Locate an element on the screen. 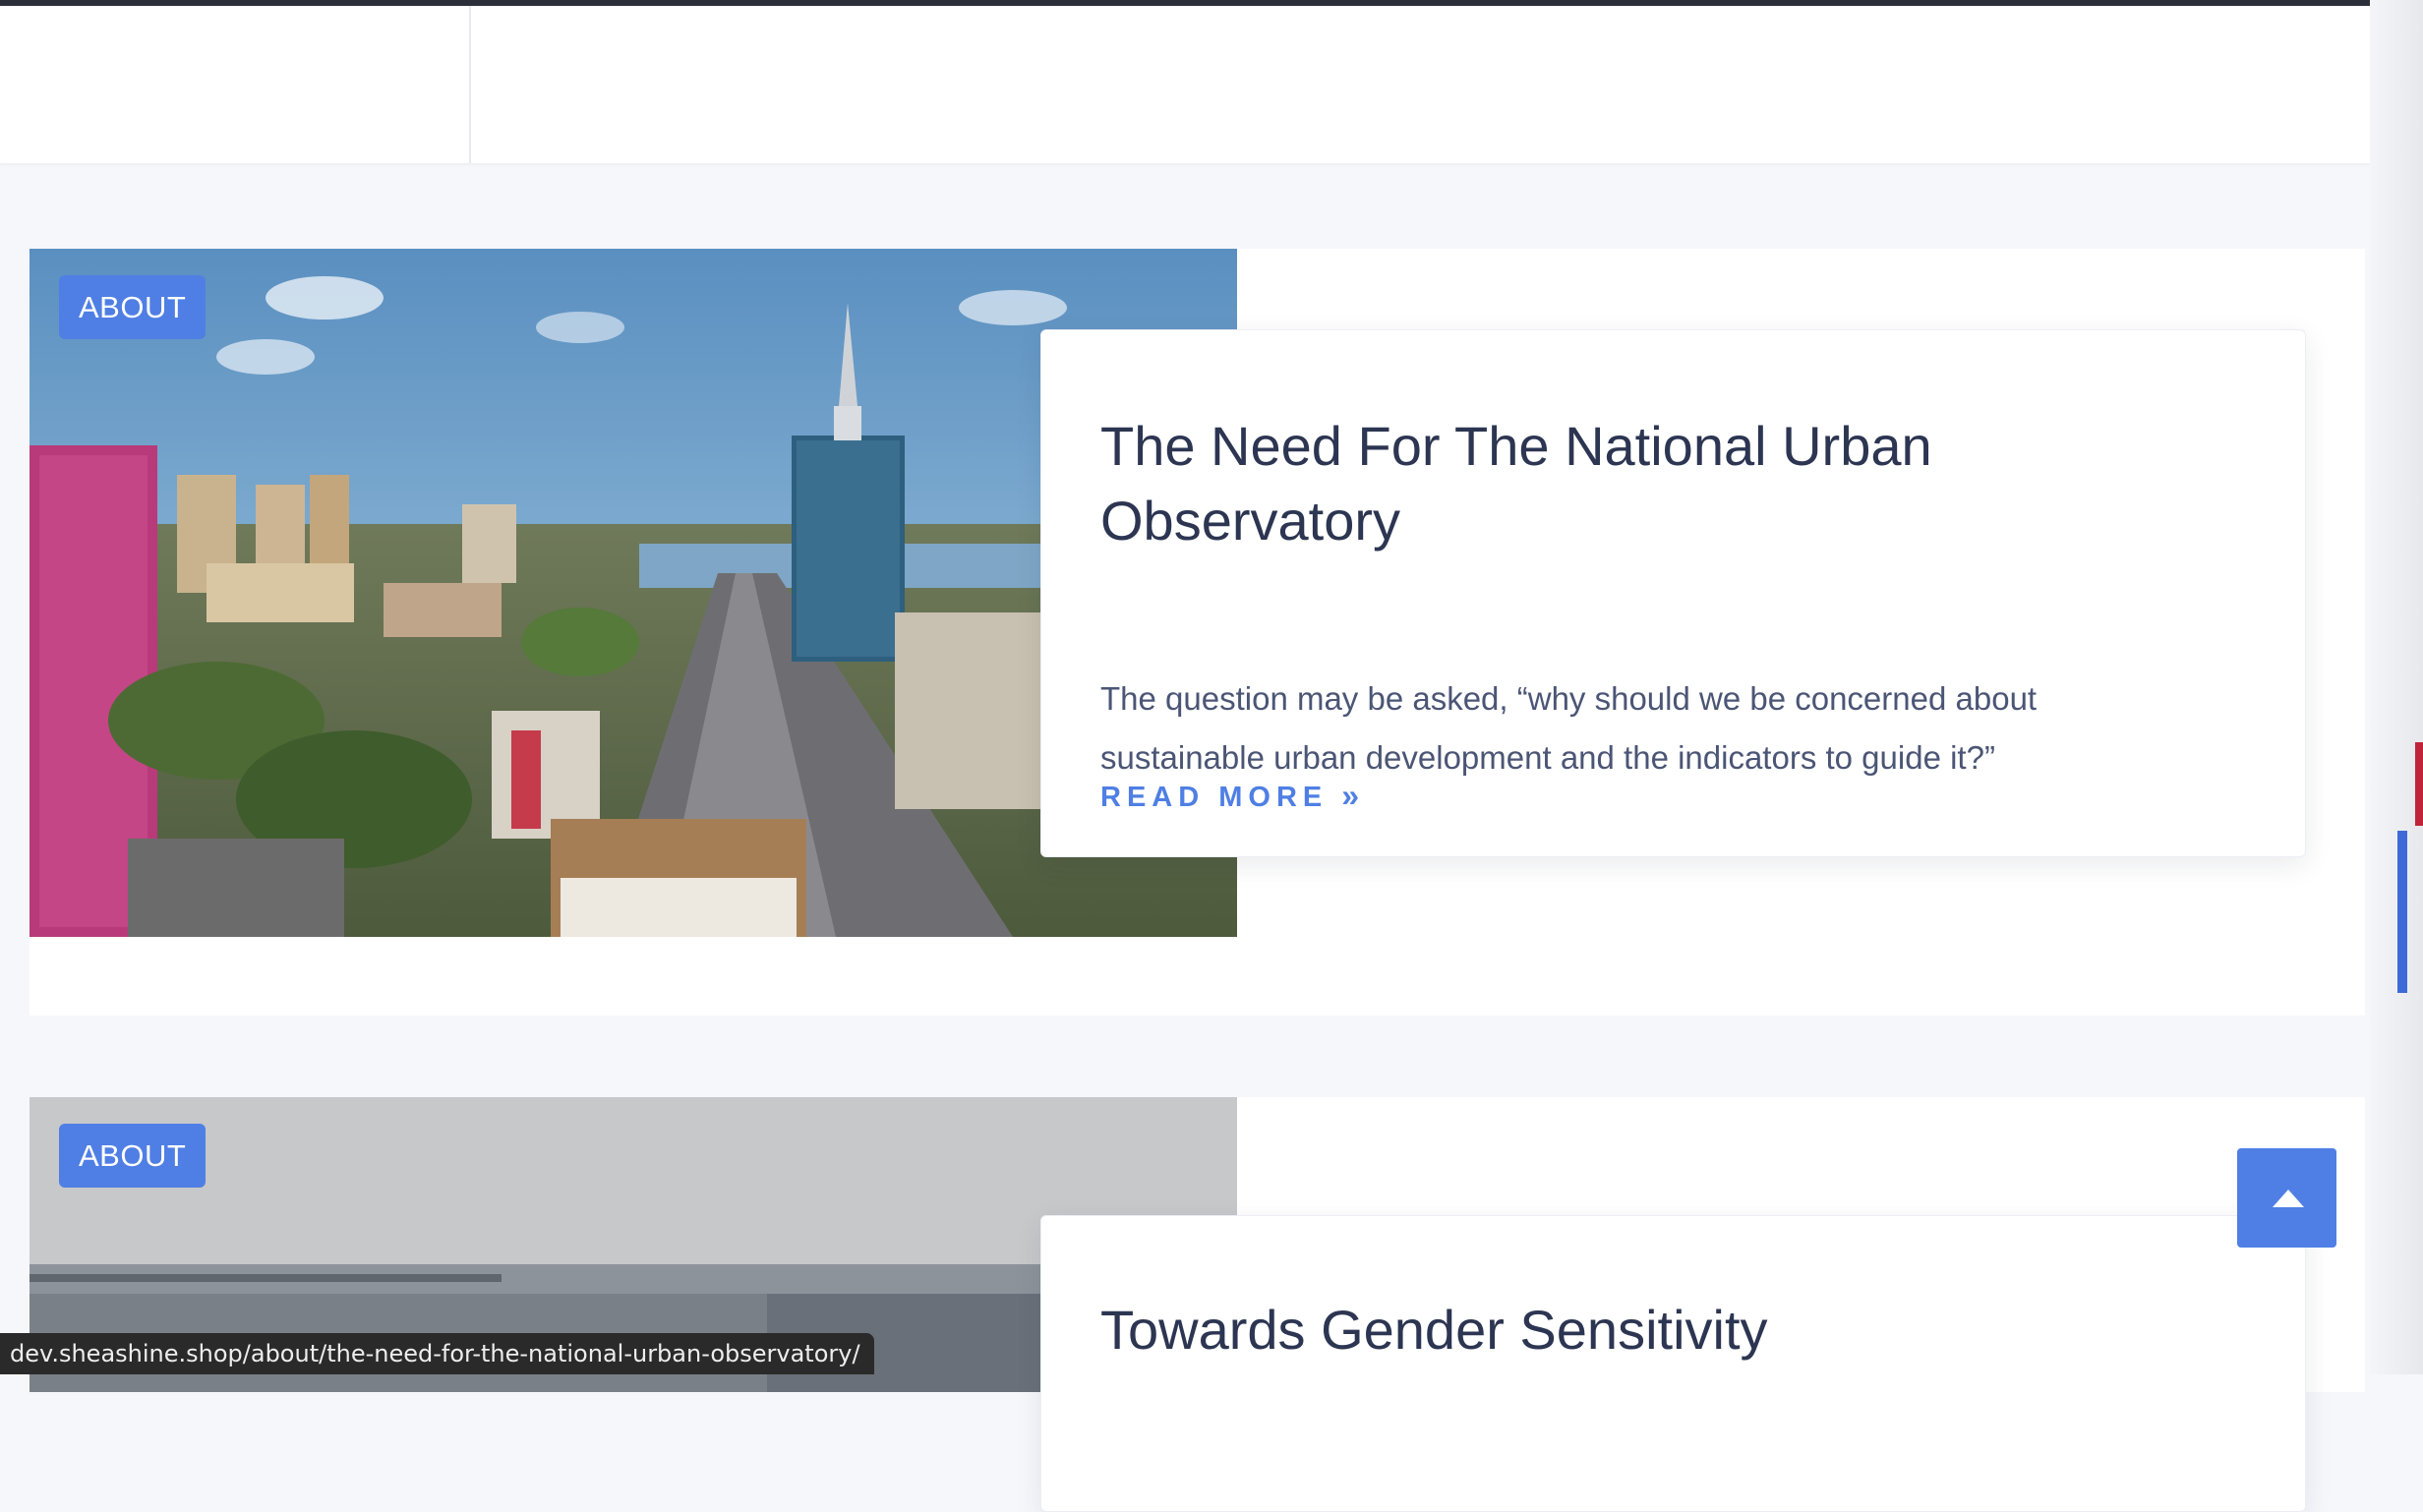  scroll-marker is located at coordinates (2419, 784).